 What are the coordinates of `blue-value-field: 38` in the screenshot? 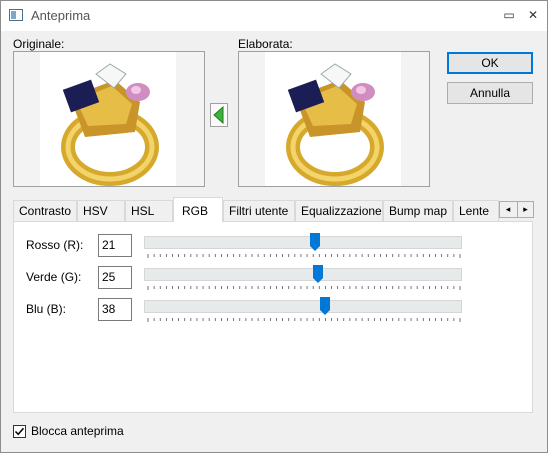 It's located at (115, 309).